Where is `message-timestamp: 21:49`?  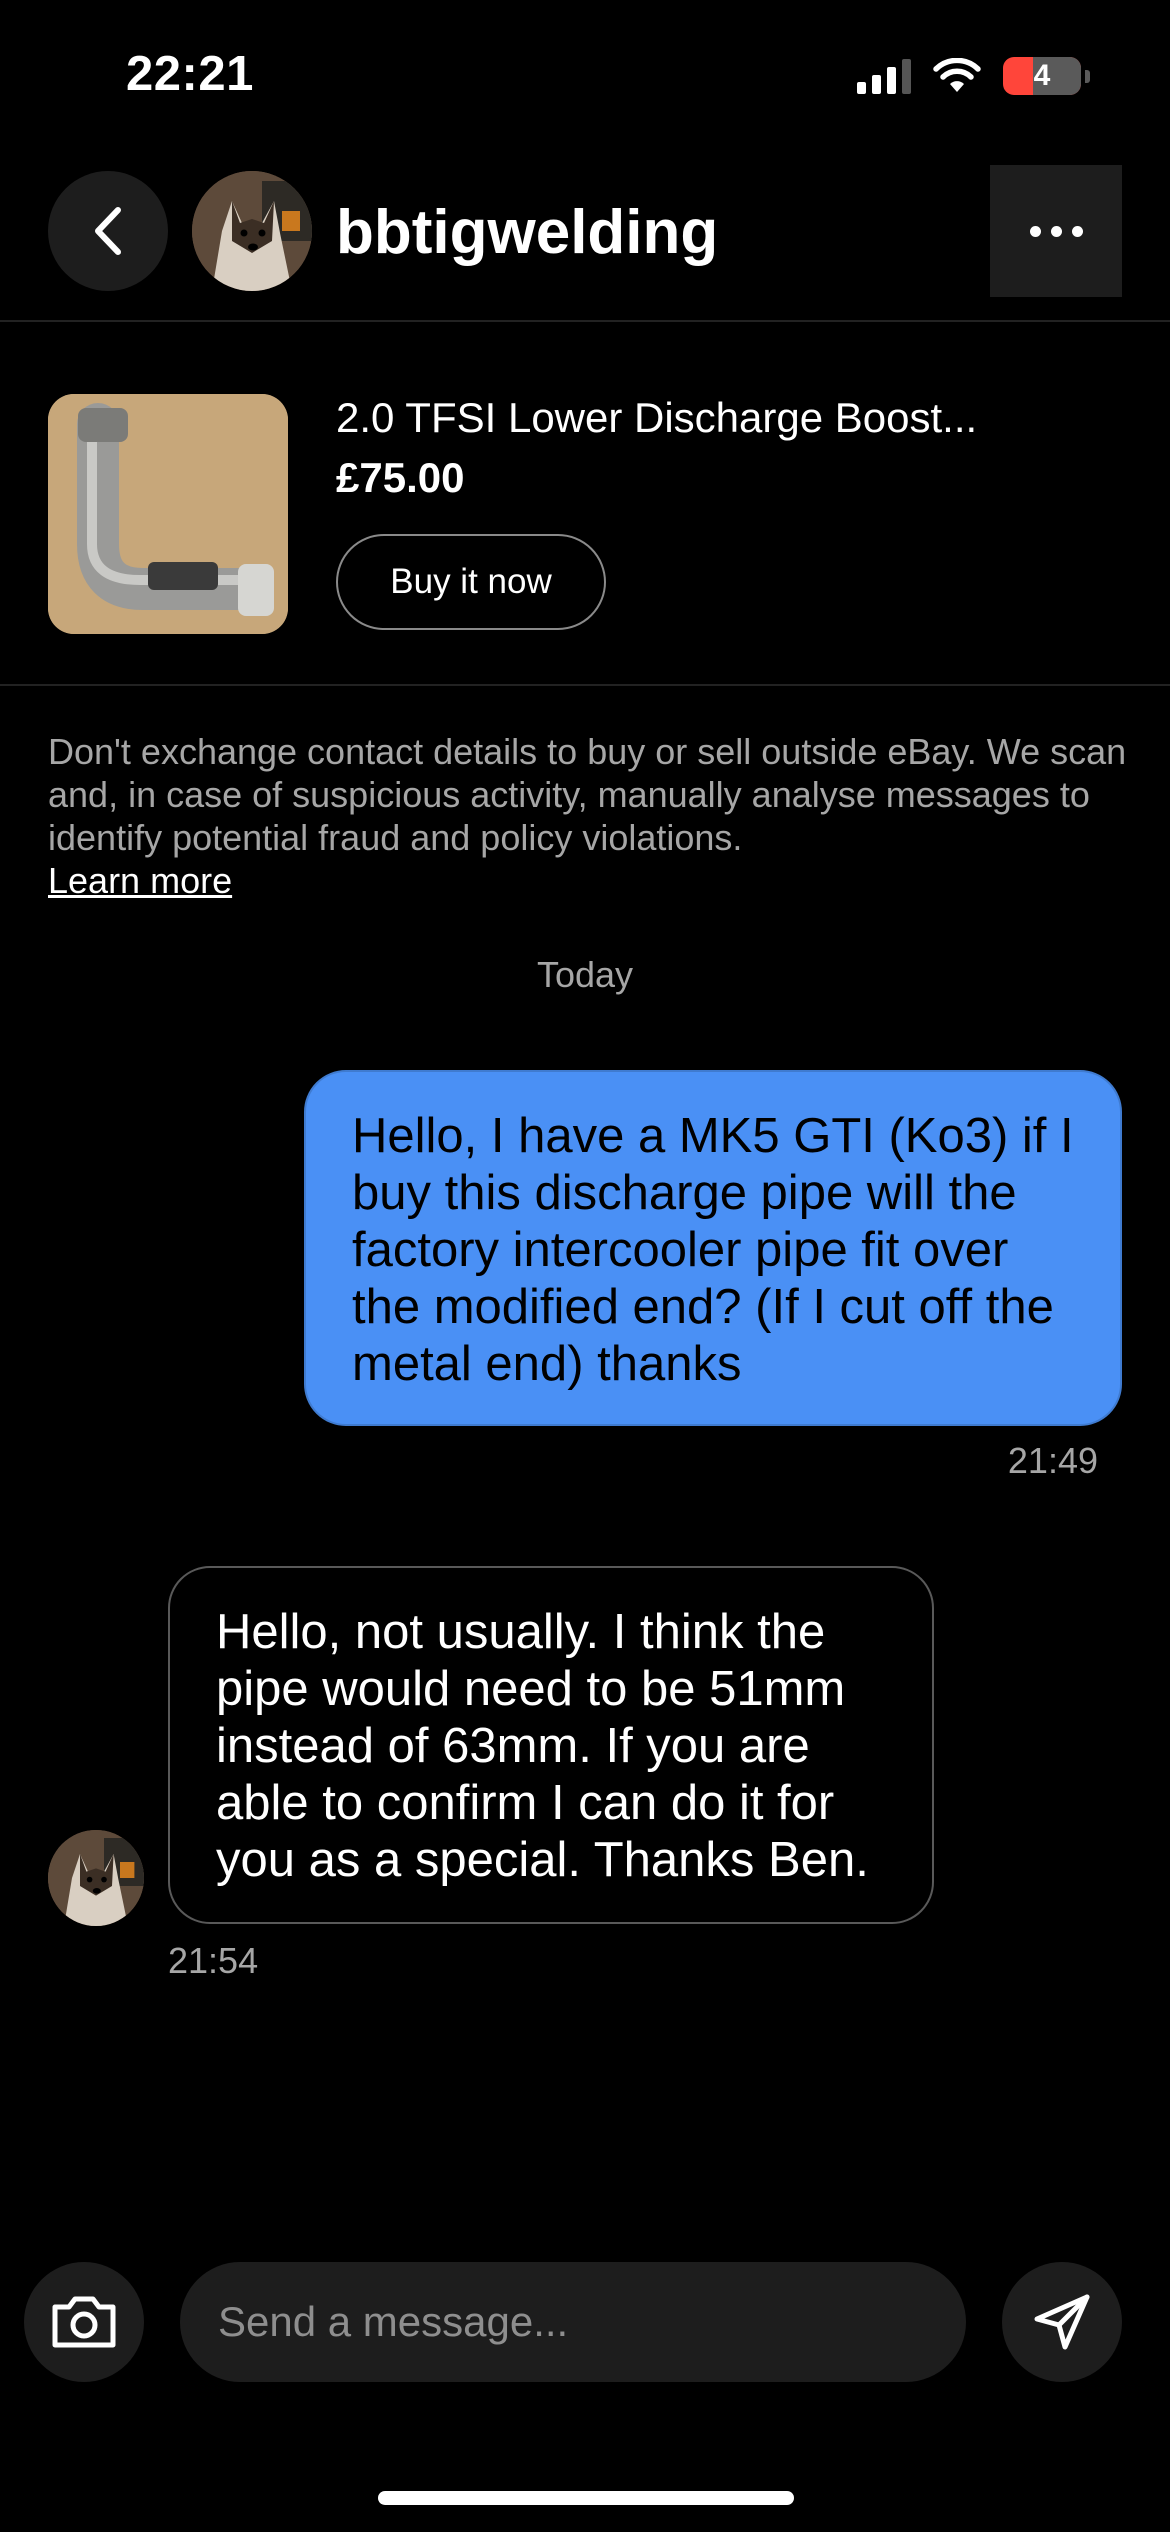 message-timestamp: 21:49 is located at coordinates (1052, 1460).